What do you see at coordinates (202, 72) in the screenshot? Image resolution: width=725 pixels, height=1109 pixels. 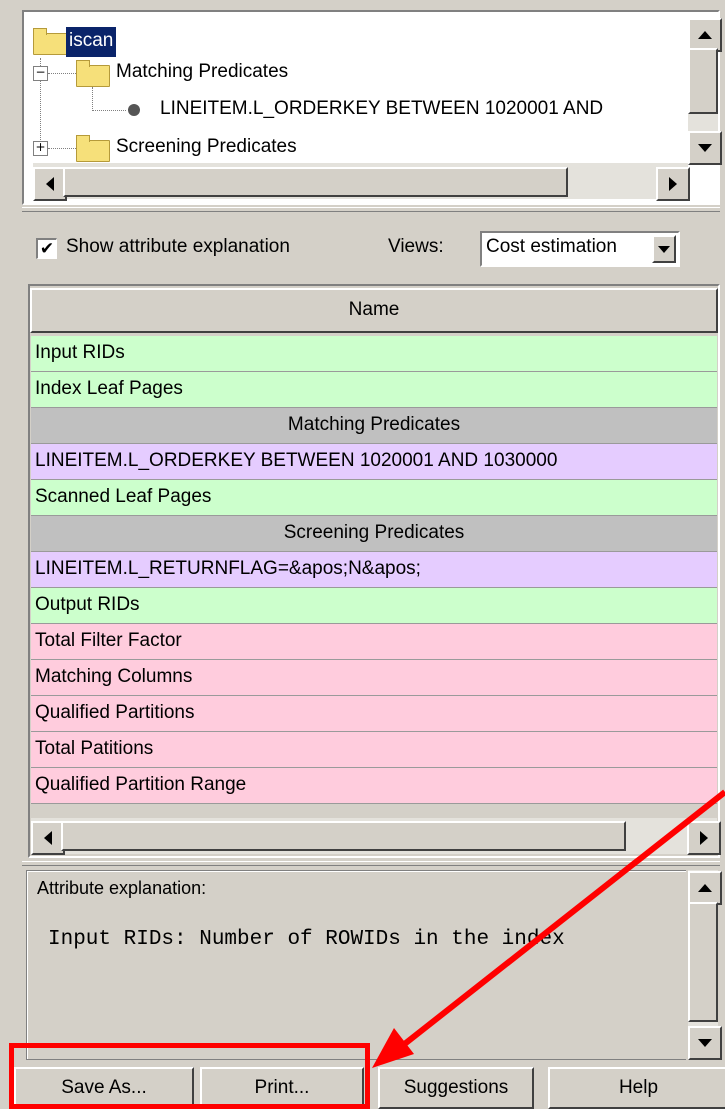 I see `tree-node-matching-predicates: Matching Predicates` at bounding box center [202, 72].